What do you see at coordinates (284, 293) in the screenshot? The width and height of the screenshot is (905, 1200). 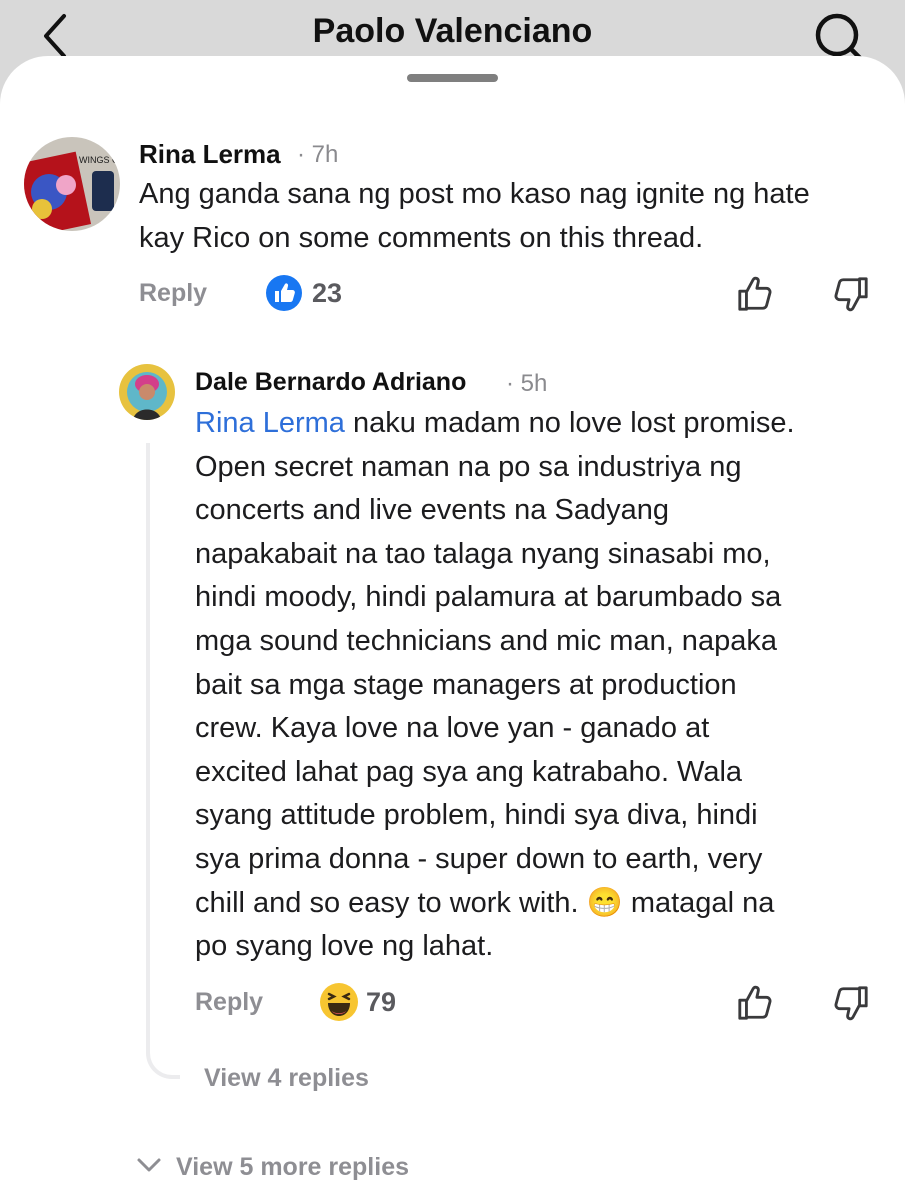 I see `like-reaction-icon` at bounding box center [284, 293].